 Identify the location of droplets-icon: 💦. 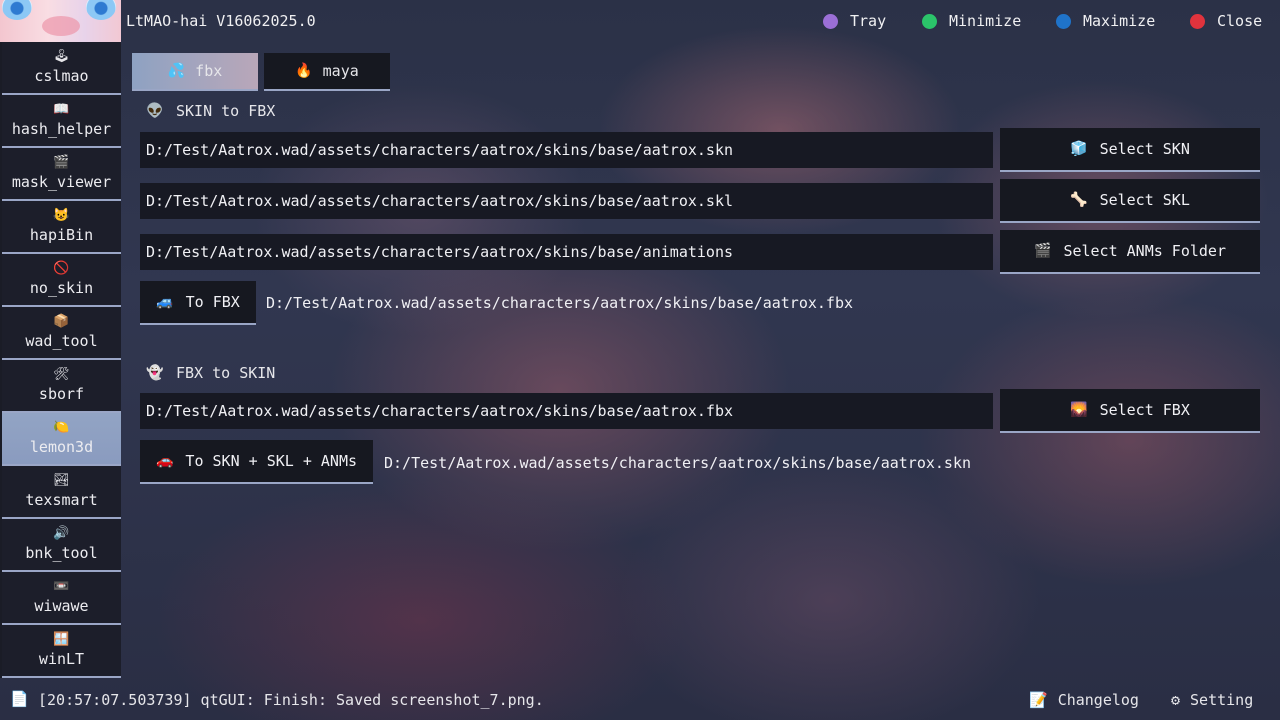
(176, 71).